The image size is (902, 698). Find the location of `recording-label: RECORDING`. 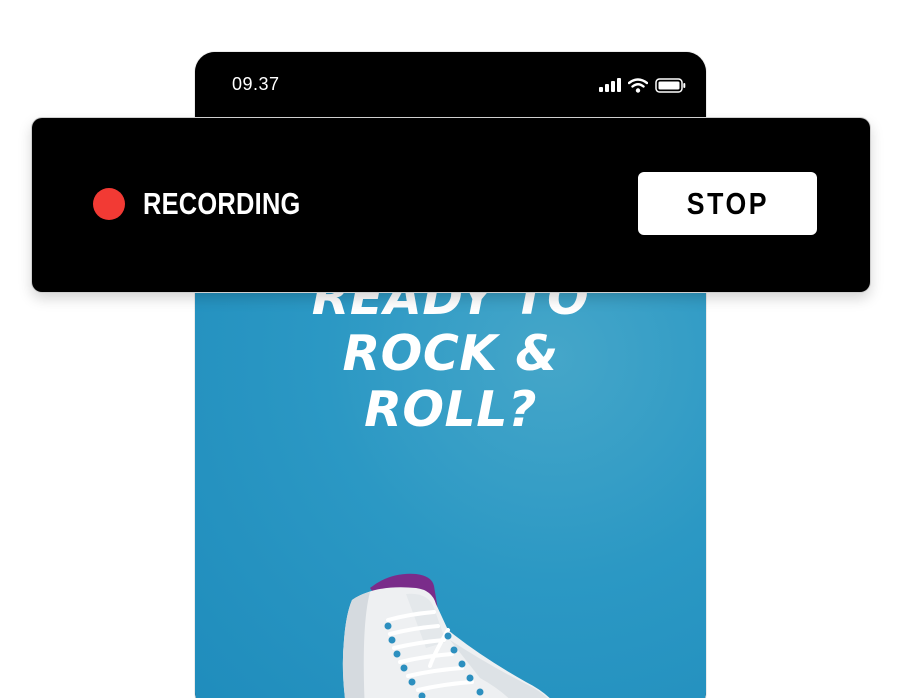

recording-label: RECORDING is located at coordinates (222, 203).